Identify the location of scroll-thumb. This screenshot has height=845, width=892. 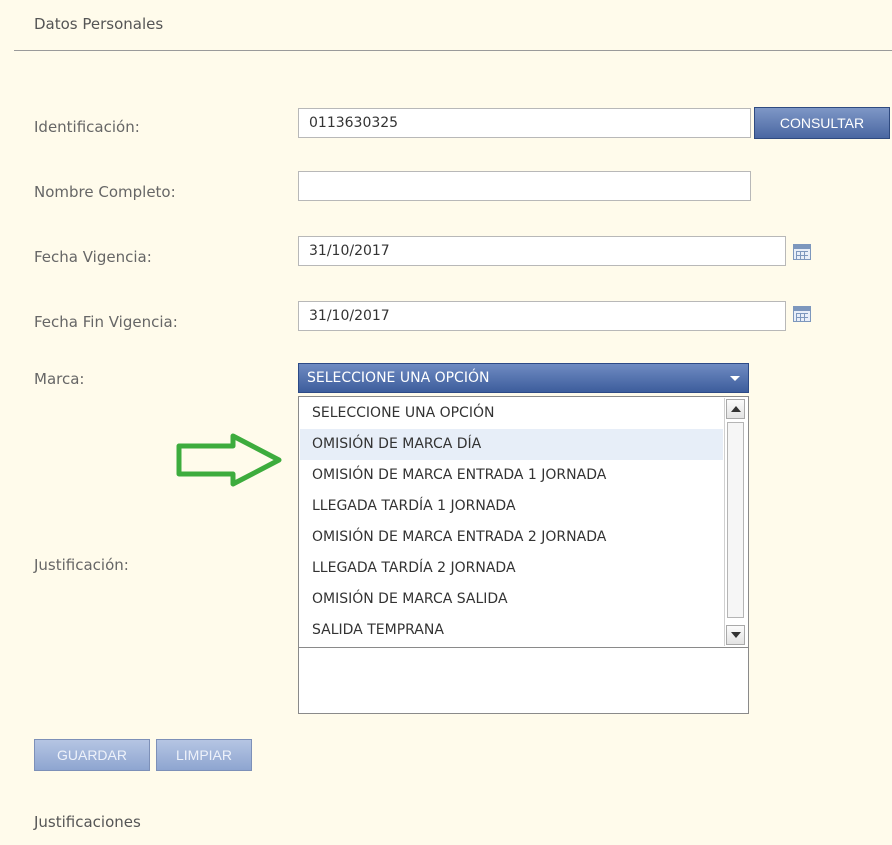
(735, 520).